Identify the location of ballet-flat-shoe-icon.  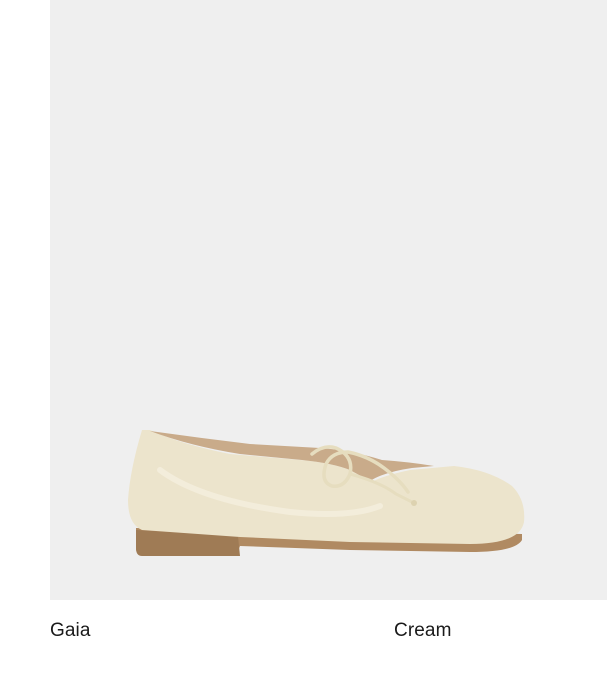
(326, 493).